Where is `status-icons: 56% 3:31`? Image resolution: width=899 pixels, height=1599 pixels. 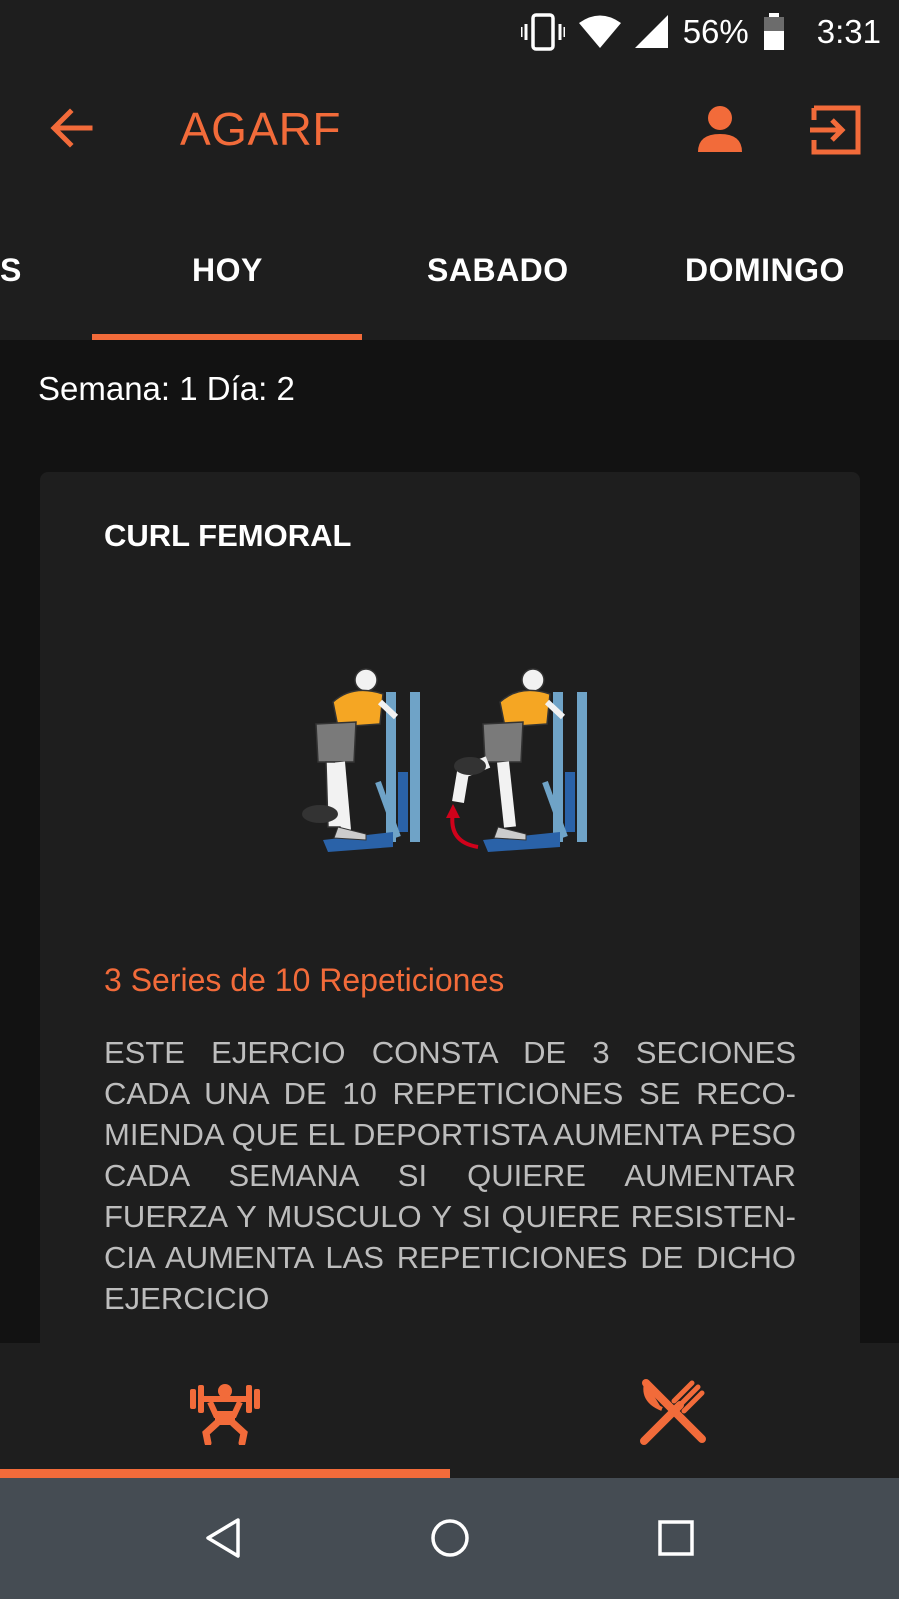 status-icons: 56% 3:31 is located at coordinates (700, 32).